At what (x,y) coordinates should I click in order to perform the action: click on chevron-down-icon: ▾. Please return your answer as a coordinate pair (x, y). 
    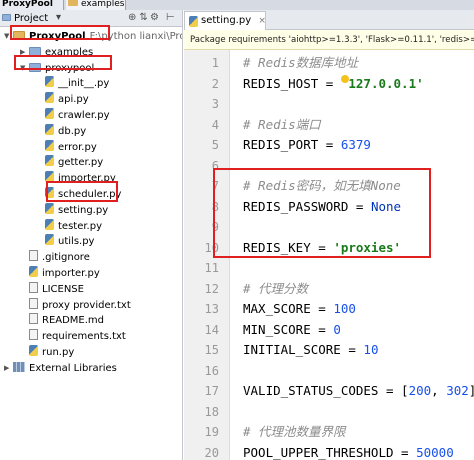
    Looking at the image, I should click on (58, 18).